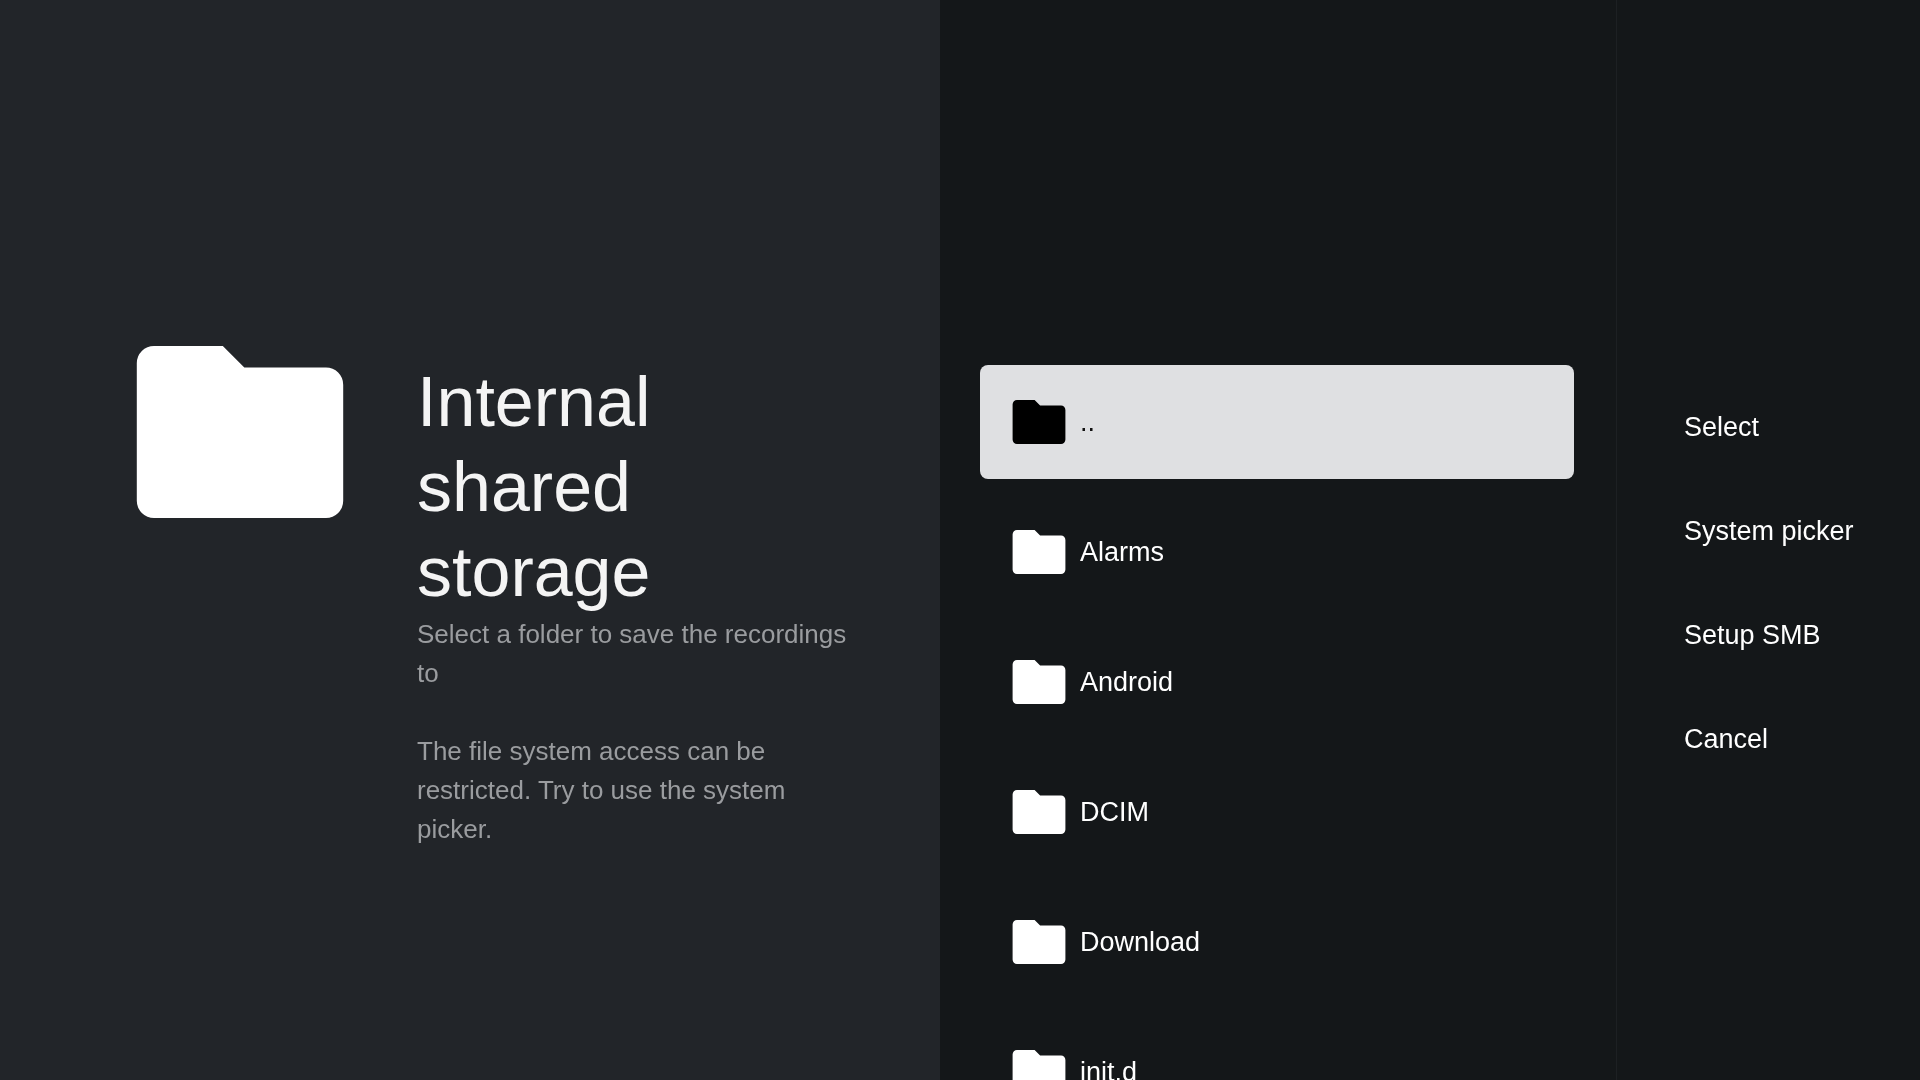 The width and height of the screenshot is (1920, 1080). Describe the element at coordinates (1277, 422) in the screenshot. I see `folder-item: ..` at that location.